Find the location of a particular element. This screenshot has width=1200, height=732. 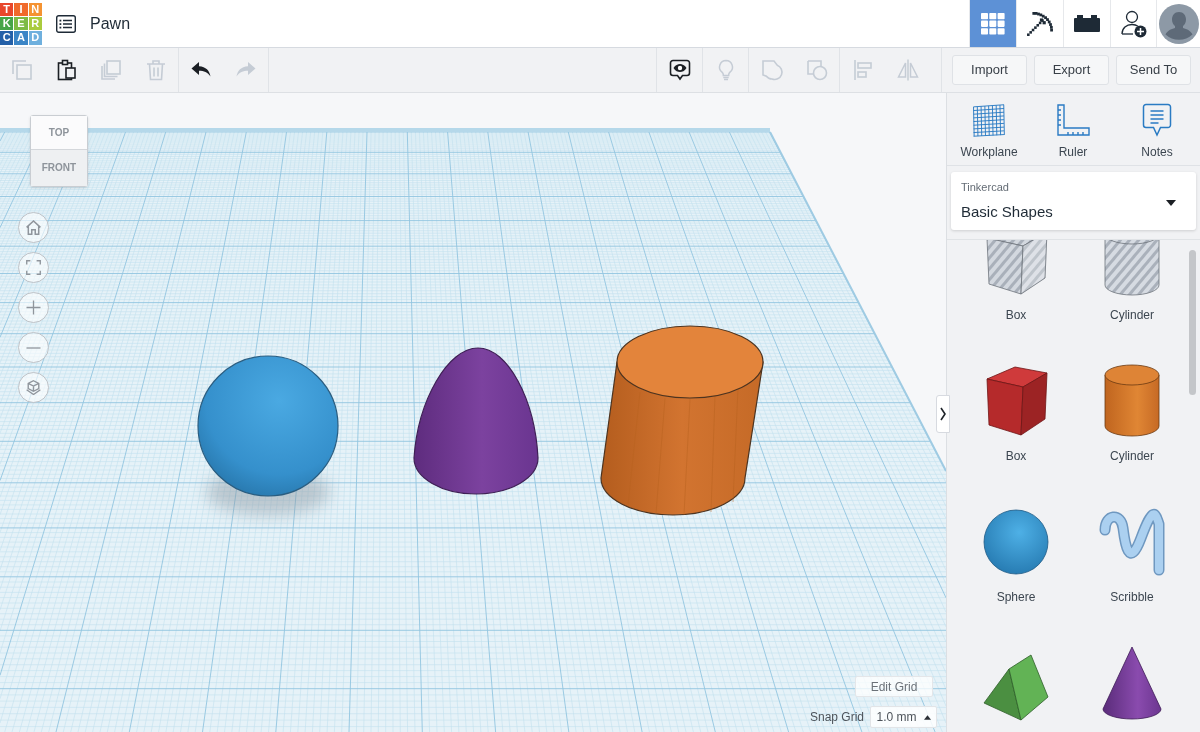

workplane-grid-icon is located at coordinates (989, 120).